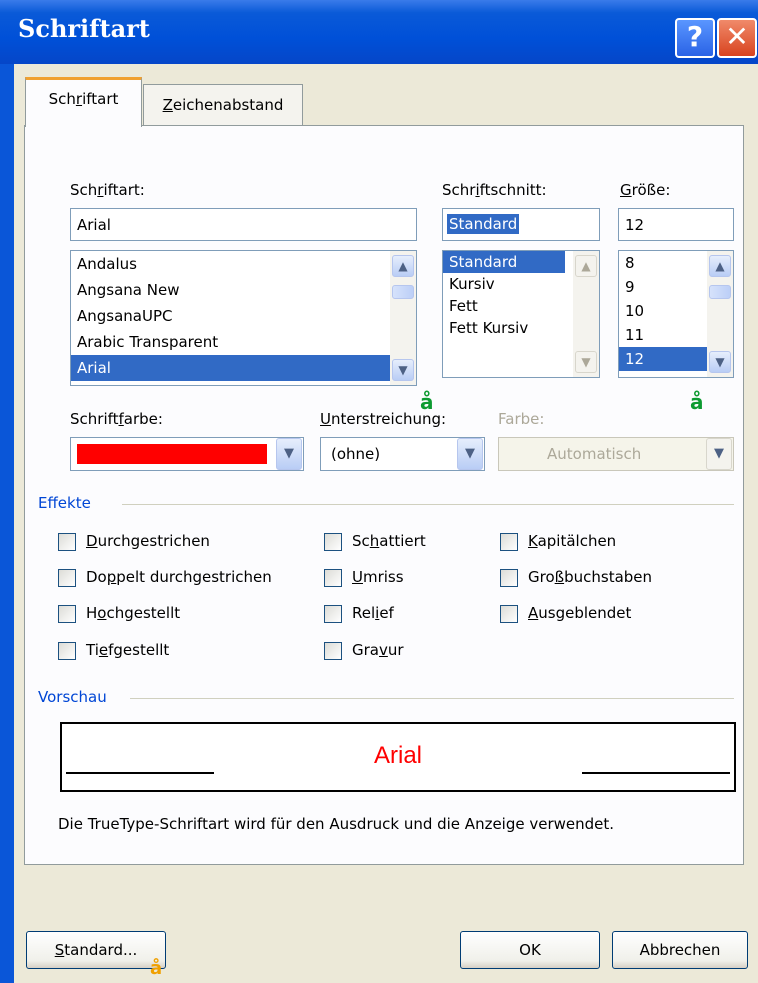 Image resolution: width=758 pixels, height=983 pixels. I want to click on font-color-select: ▼, so click(187, 454).